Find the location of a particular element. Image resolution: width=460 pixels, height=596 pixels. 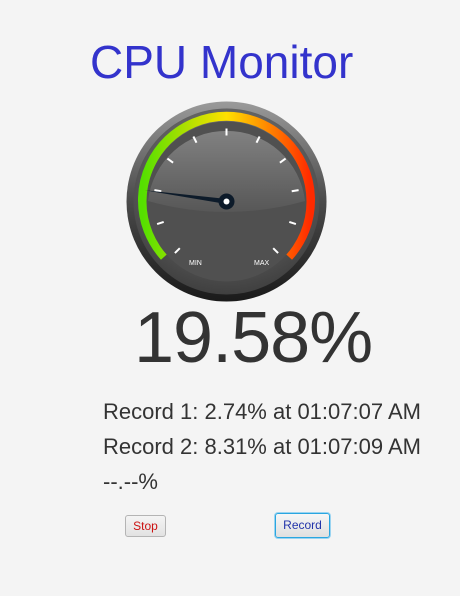

gauge-max-label: MAX is located at coordinates (262, 263).